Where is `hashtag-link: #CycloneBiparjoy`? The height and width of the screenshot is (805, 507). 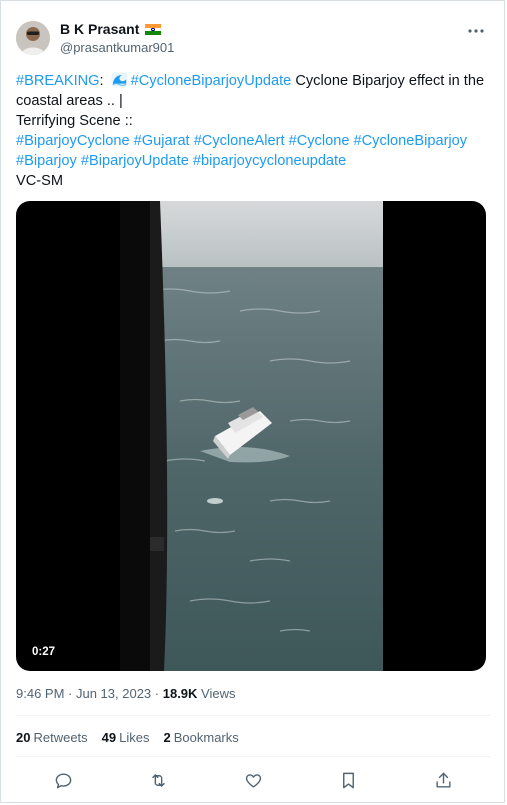
hashtag-link: #CycloneBiparjoy is located at coordinates (411, 141).